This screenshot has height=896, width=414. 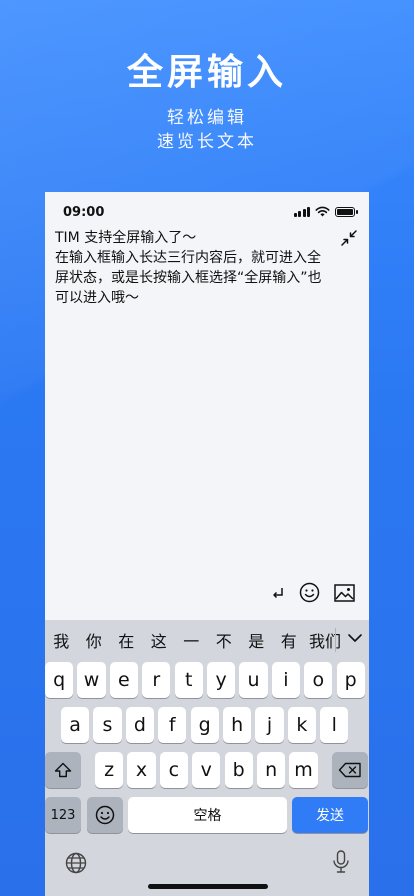 I want to click on shift-key, so click(x=63, y=770).